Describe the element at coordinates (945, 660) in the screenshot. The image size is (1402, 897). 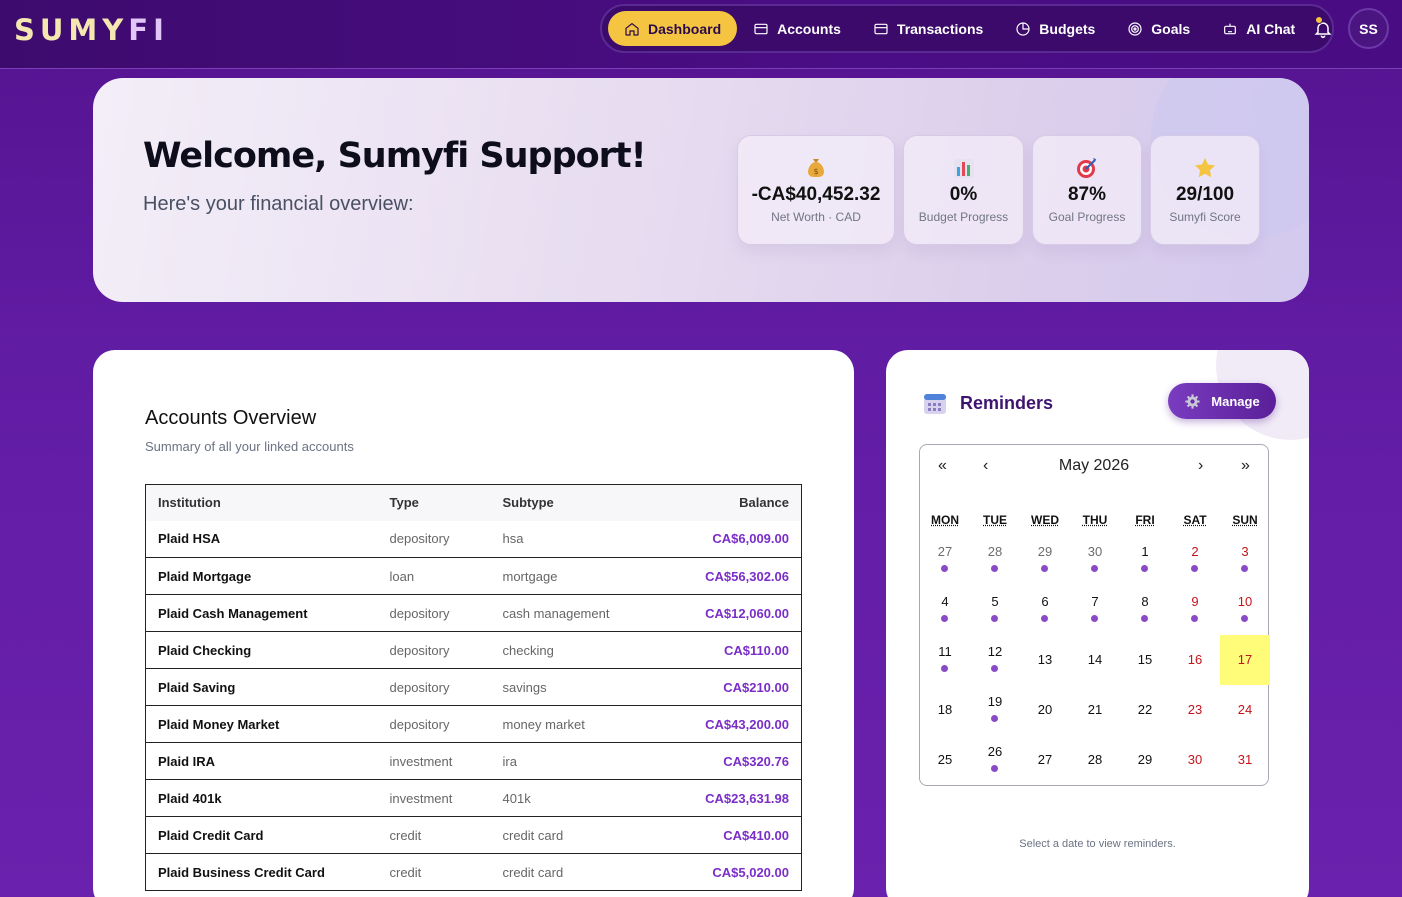
I see `calendar-day: 11` at that location.